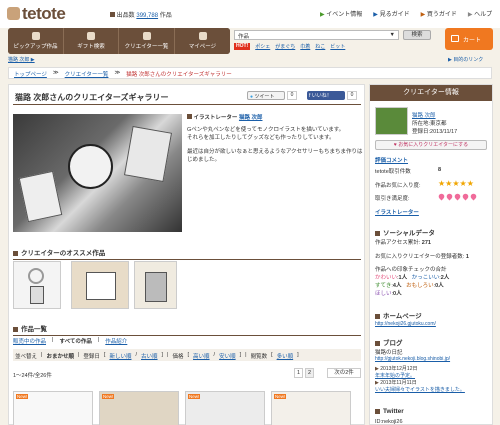  Describe the element at coordinates (392, 199) in the screenshot. I see `satisfaction-label: 取引き満足度:` at that location.